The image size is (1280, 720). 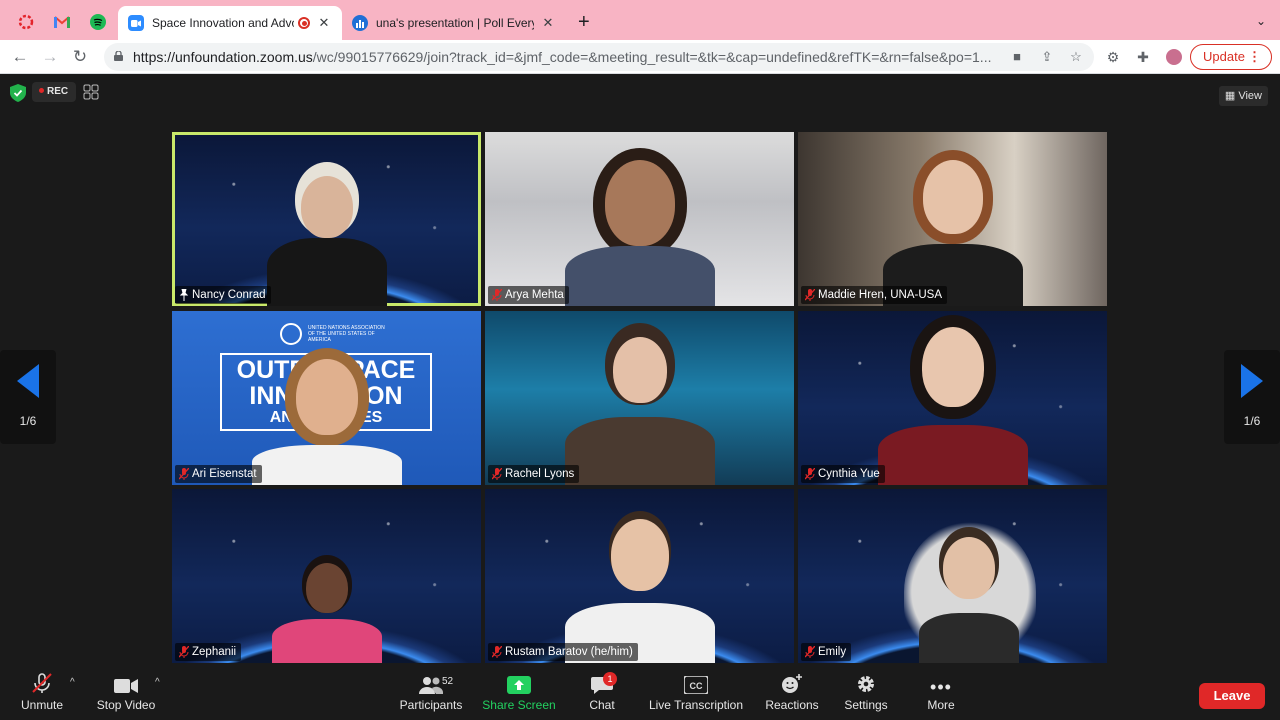 I want to click on tab-title: una's presentation | Poll Everyw, so click(x=455, y=23).